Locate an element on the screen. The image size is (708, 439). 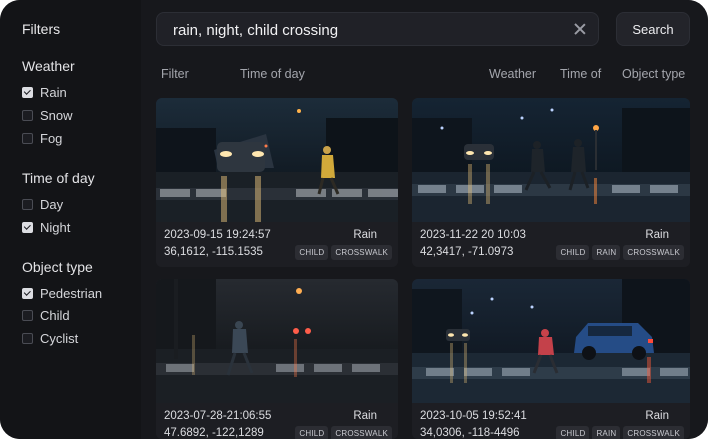
filter-night: Night is located at coordinates (46, 227).